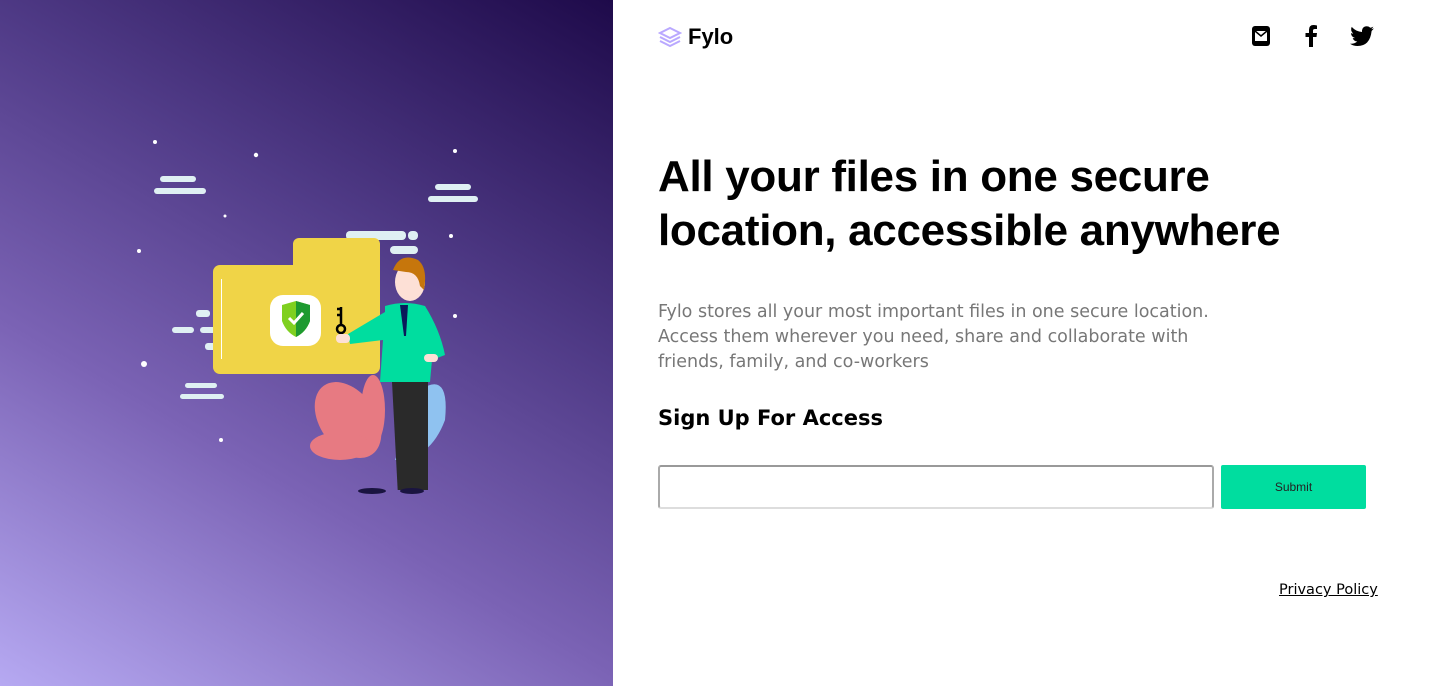 This screenshot has height=686, width=1435. I want to click on secure-folder-illustration, so click(307, 317).